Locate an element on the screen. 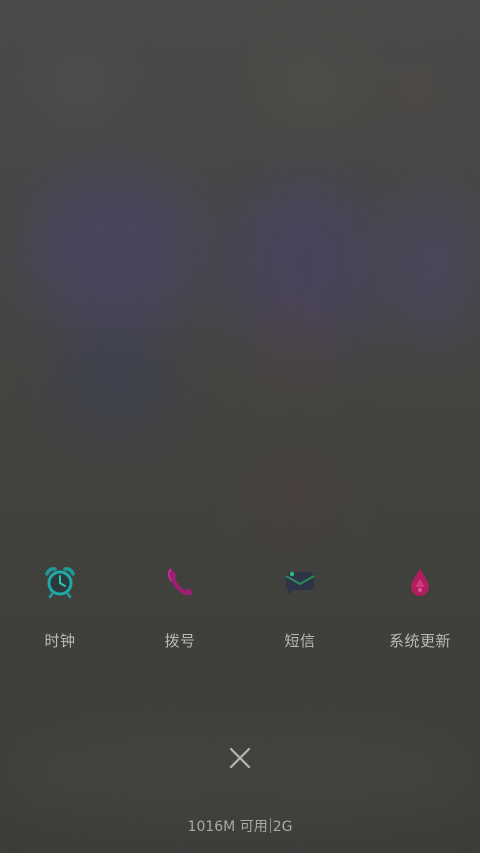  recent-app-system-update: 系统更新 is located at coordinates (420, 605).